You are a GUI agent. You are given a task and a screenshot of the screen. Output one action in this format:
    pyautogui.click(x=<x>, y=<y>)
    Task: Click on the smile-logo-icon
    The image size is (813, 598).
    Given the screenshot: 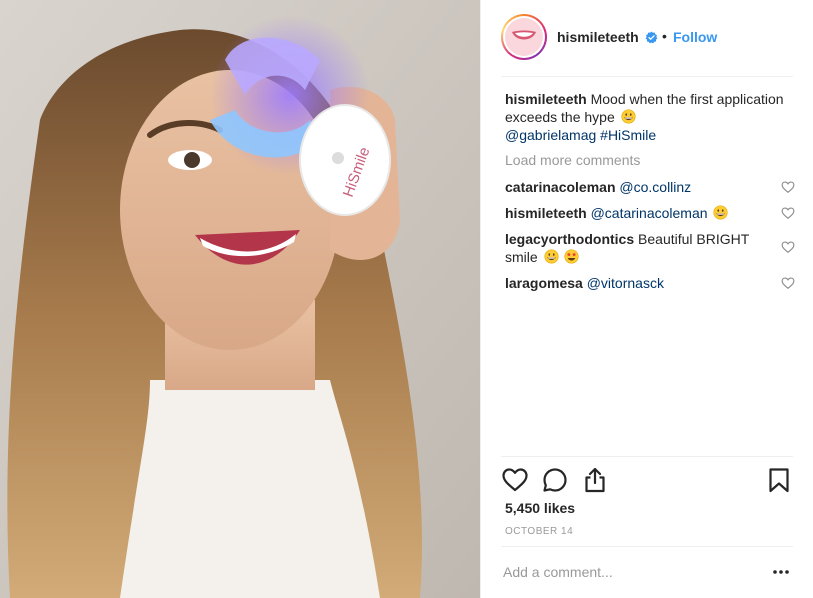 What is the action you would take?
    pyautogui.click(x=524, y=35)
    